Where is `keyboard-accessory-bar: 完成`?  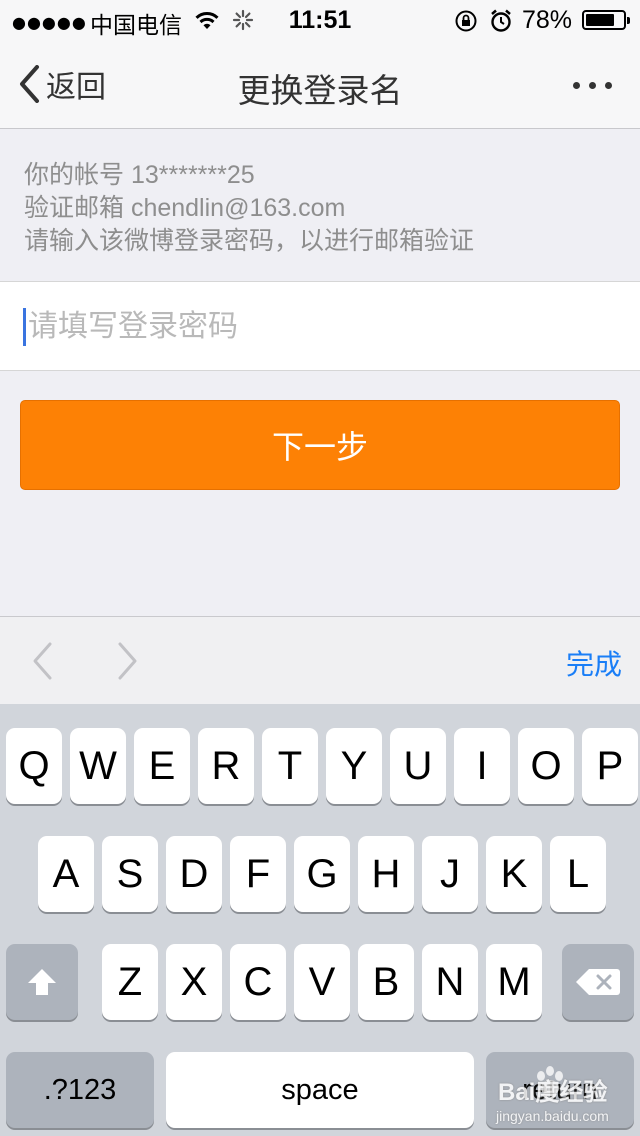
keyboard-accessory-bar: 完成 is located at coordinates (320, 660).